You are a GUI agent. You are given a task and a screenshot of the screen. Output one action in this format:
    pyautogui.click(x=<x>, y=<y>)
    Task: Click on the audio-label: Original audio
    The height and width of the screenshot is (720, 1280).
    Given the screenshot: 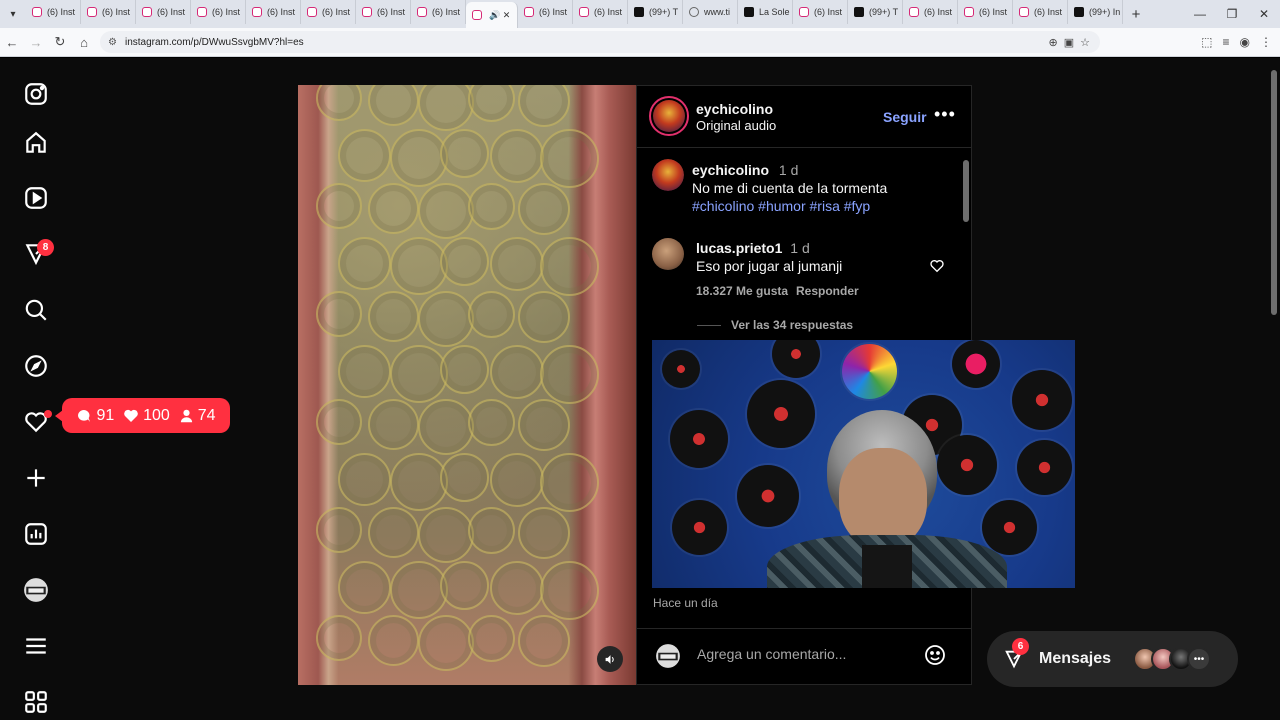 What is the action you would take?
    pyautogui.click(x=736, y=125)
    